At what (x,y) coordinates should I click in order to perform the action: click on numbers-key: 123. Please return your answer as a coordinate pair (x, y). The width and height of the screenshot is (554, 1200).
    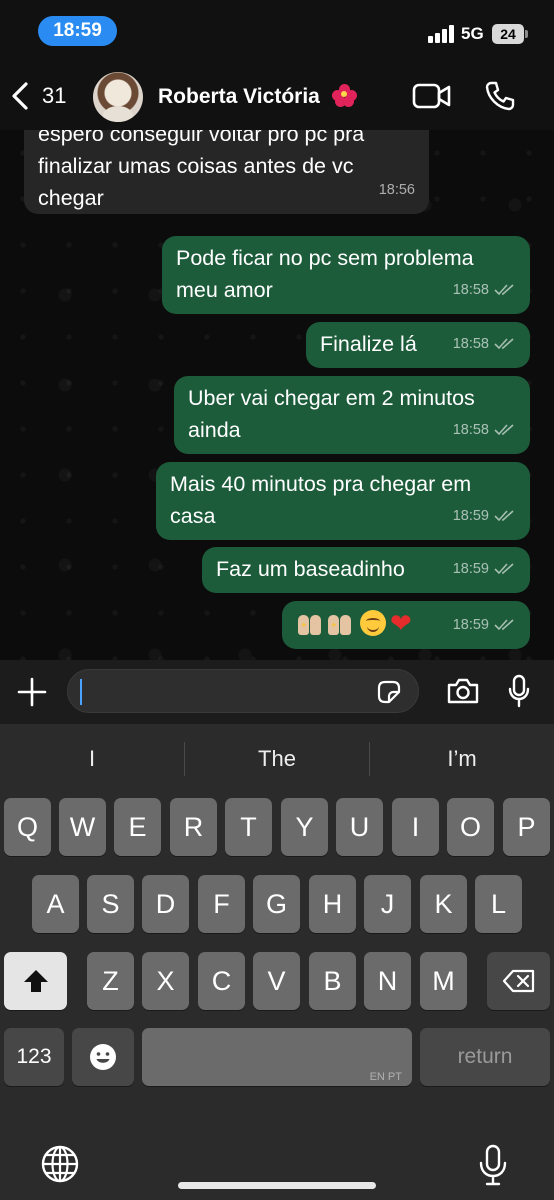
    Looking at the image, I should click on (34, 1057).